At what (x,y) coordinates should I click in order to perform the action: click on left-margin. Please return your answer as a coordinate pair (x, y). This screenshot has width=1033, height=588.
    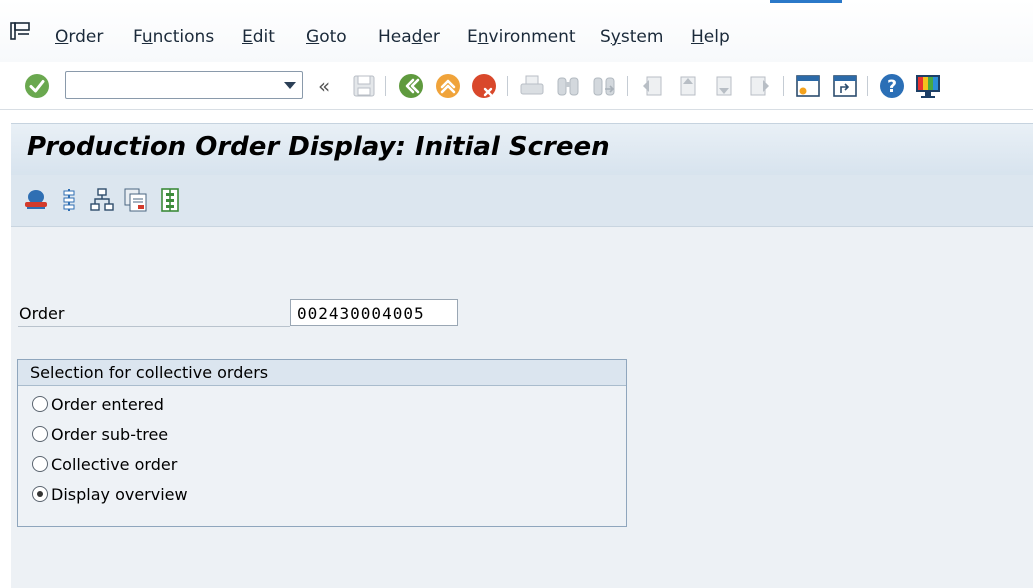
    Looking at the image, I should click on (5, 349).